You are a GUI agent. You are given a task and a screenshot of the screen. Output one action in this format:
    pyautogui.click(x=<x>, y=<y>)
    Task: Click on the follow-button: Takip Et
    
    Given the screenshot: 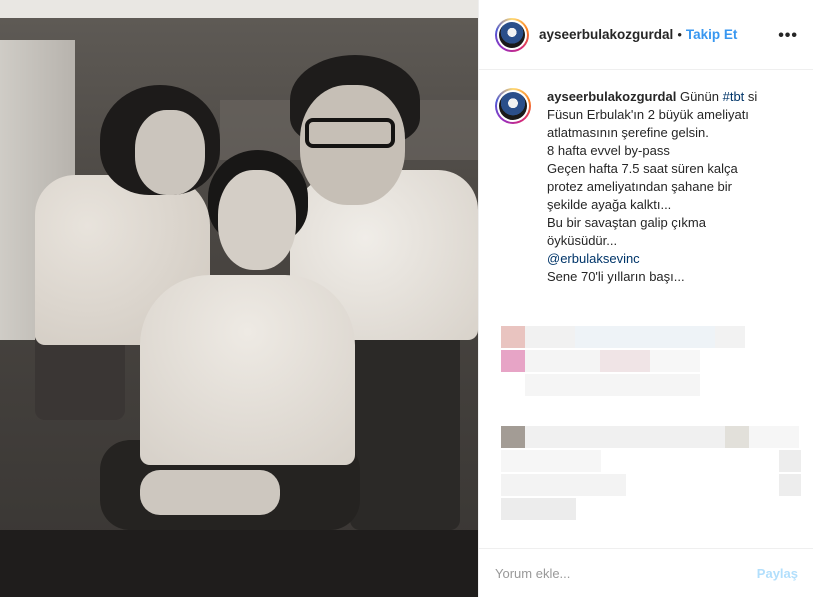 What is the action you would take?
    pyautogui.click(x=712, y=34)
    